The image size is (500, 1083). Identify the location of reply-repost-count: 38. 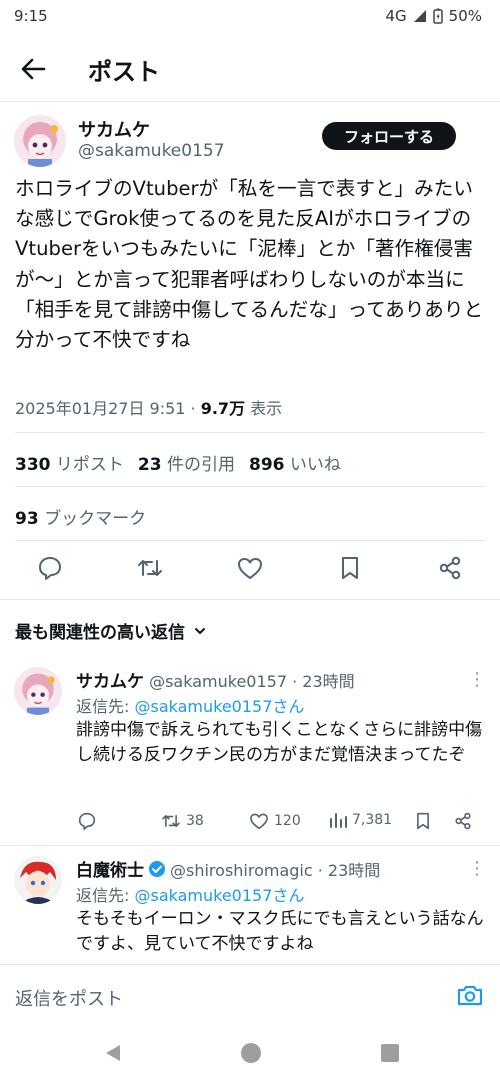
(195, 821).